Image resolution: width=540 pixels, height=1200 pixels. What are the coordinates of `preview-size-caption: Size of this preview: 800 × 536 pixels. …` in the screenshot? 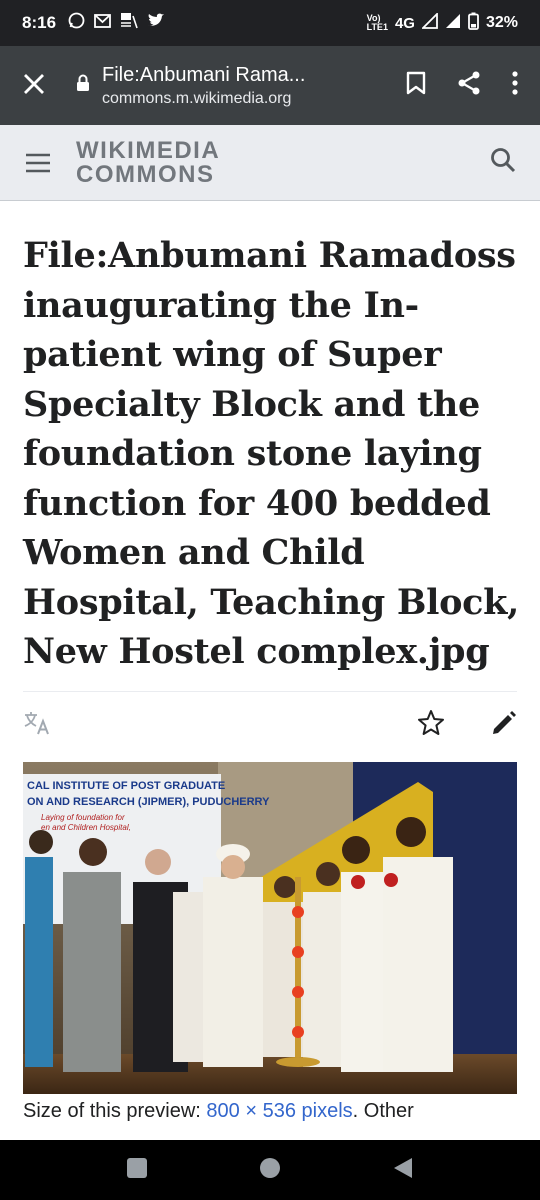 It's located at (218, 1111).